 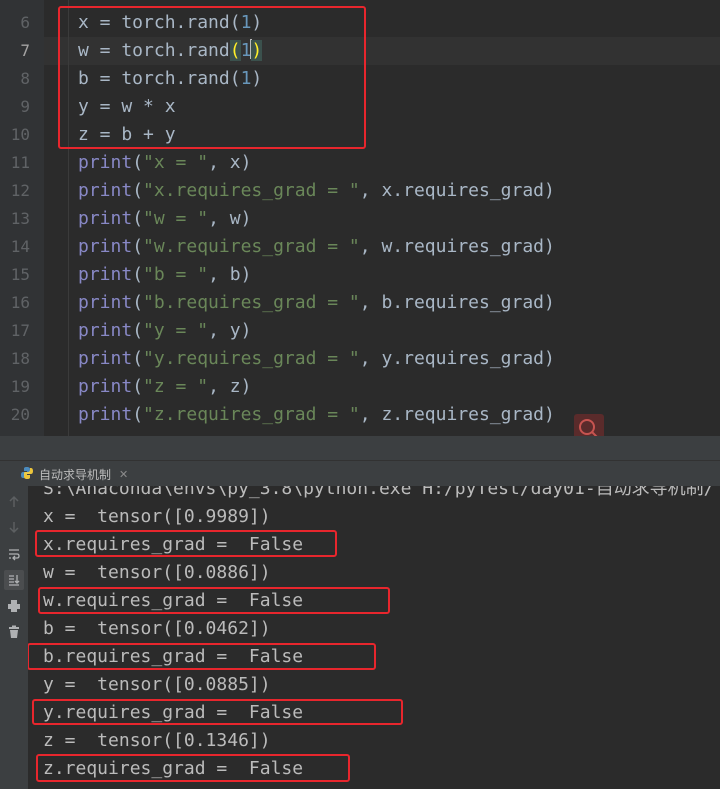 What do you see at coordinates (20, 190) in the screenshot?
I see `line-number: 12` at bounding box center [20, 190].